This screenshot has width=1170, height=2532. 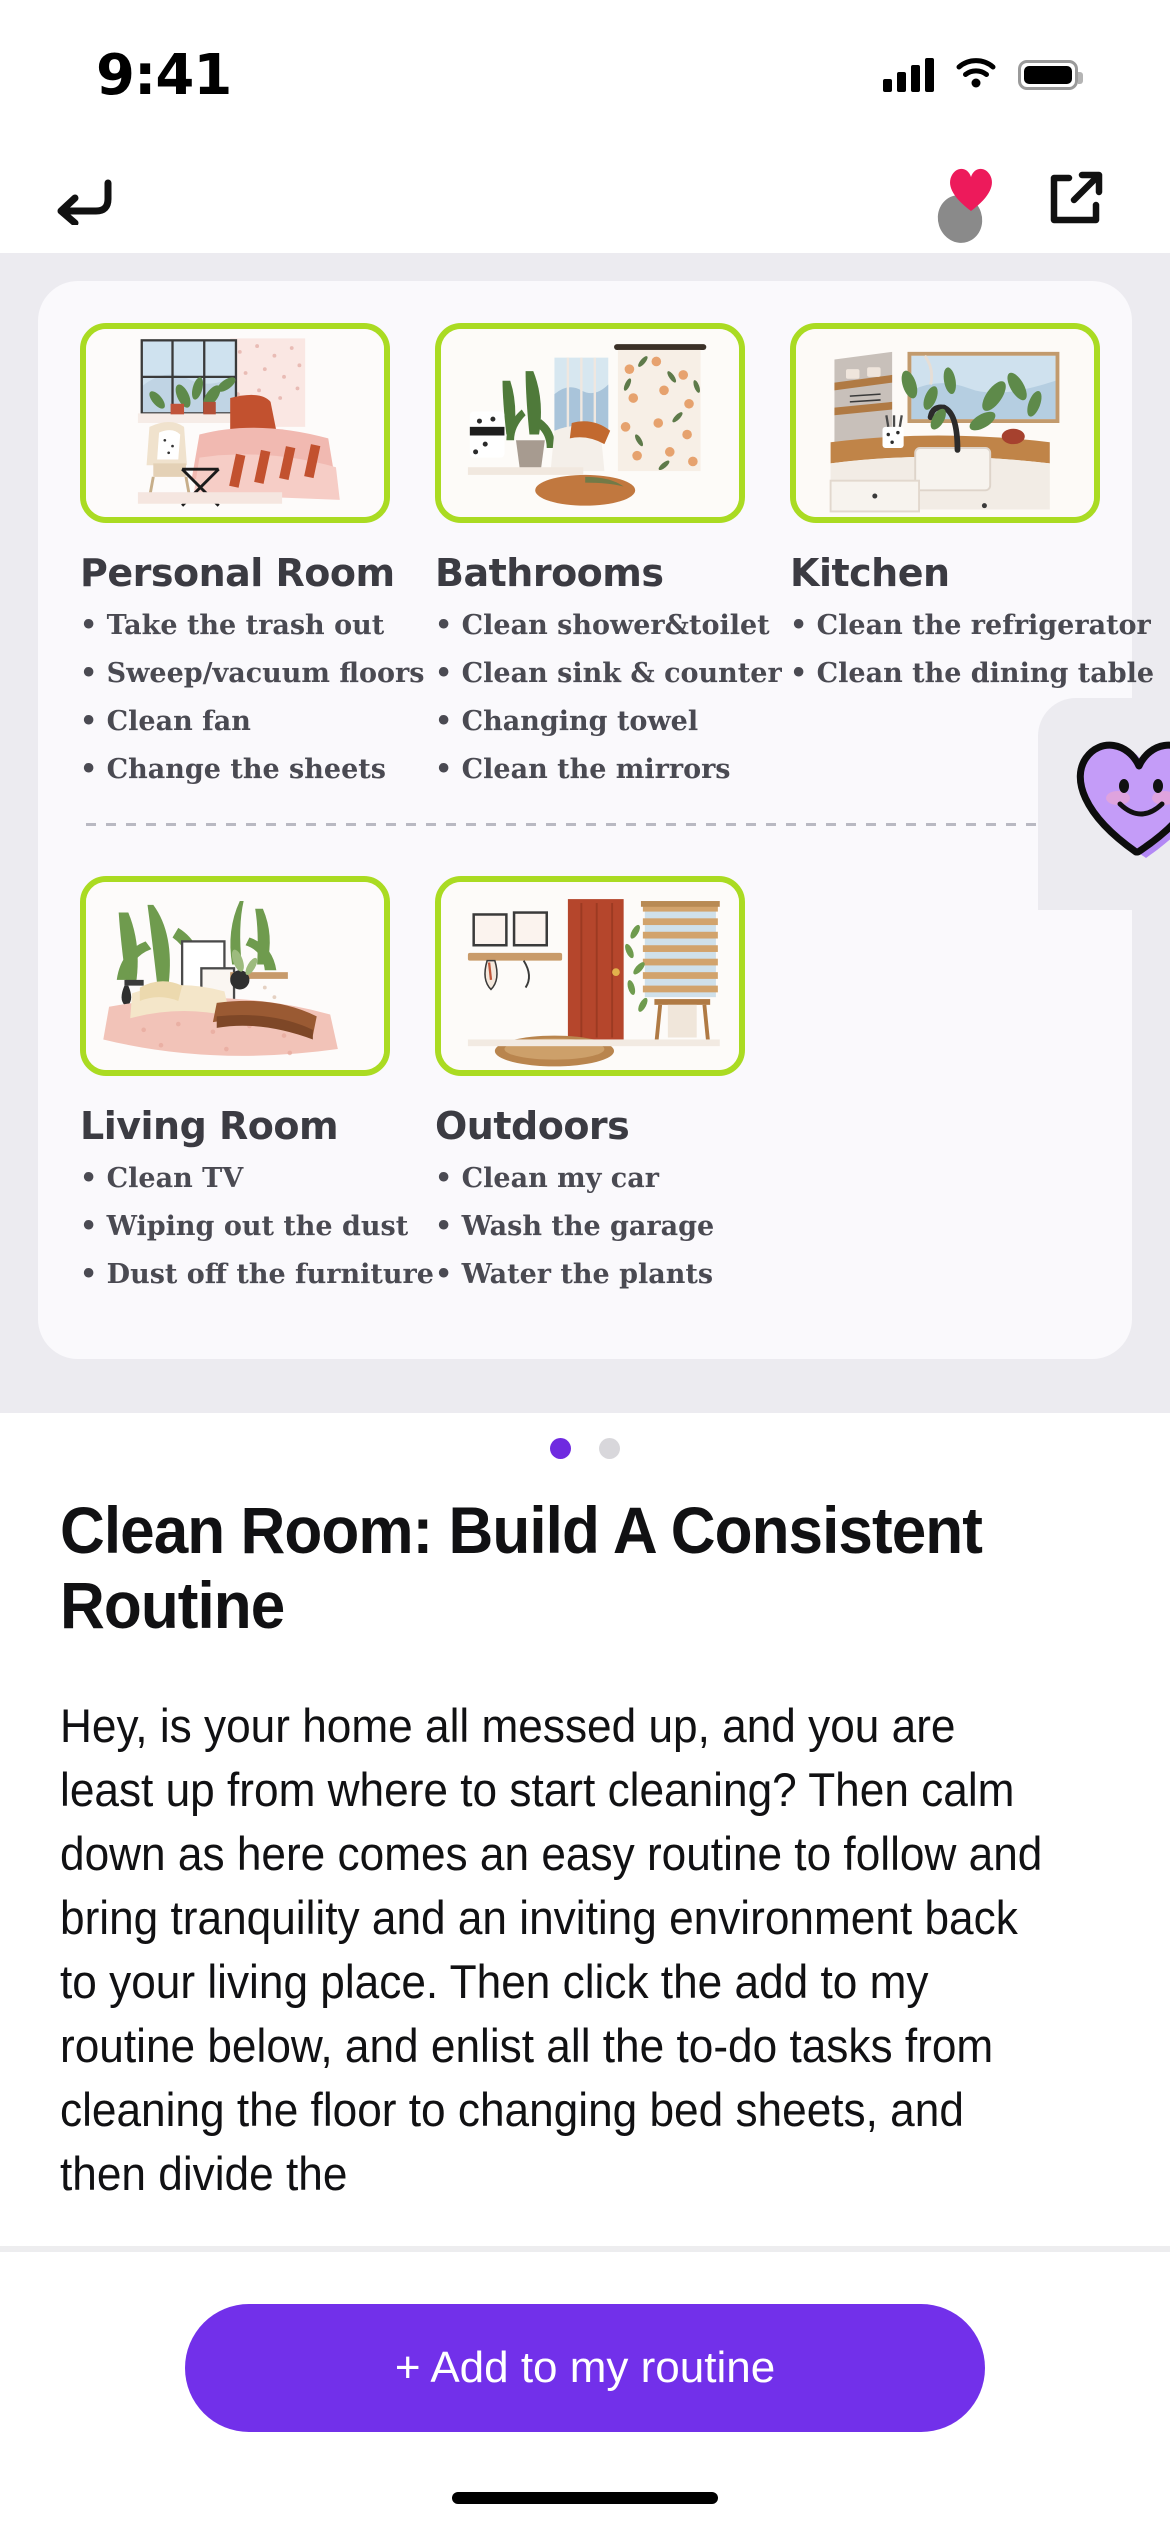 I want to click on bedroom-illustration, so click(x=235, y=423).